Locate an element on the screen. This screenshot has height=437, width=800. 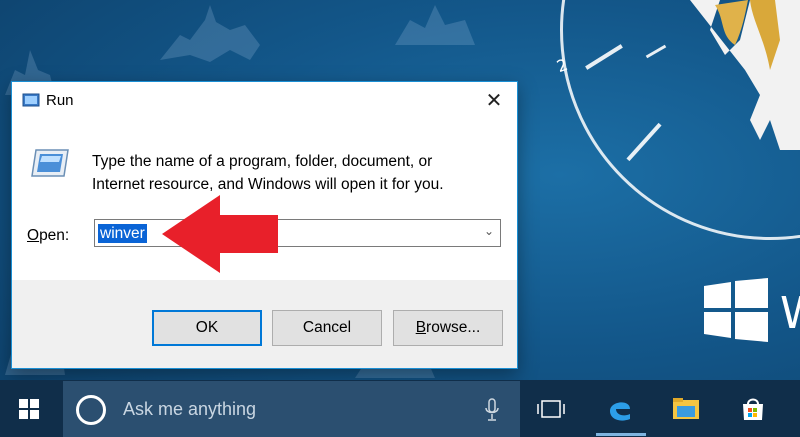
store-icon is located at coordinates (753, 409).